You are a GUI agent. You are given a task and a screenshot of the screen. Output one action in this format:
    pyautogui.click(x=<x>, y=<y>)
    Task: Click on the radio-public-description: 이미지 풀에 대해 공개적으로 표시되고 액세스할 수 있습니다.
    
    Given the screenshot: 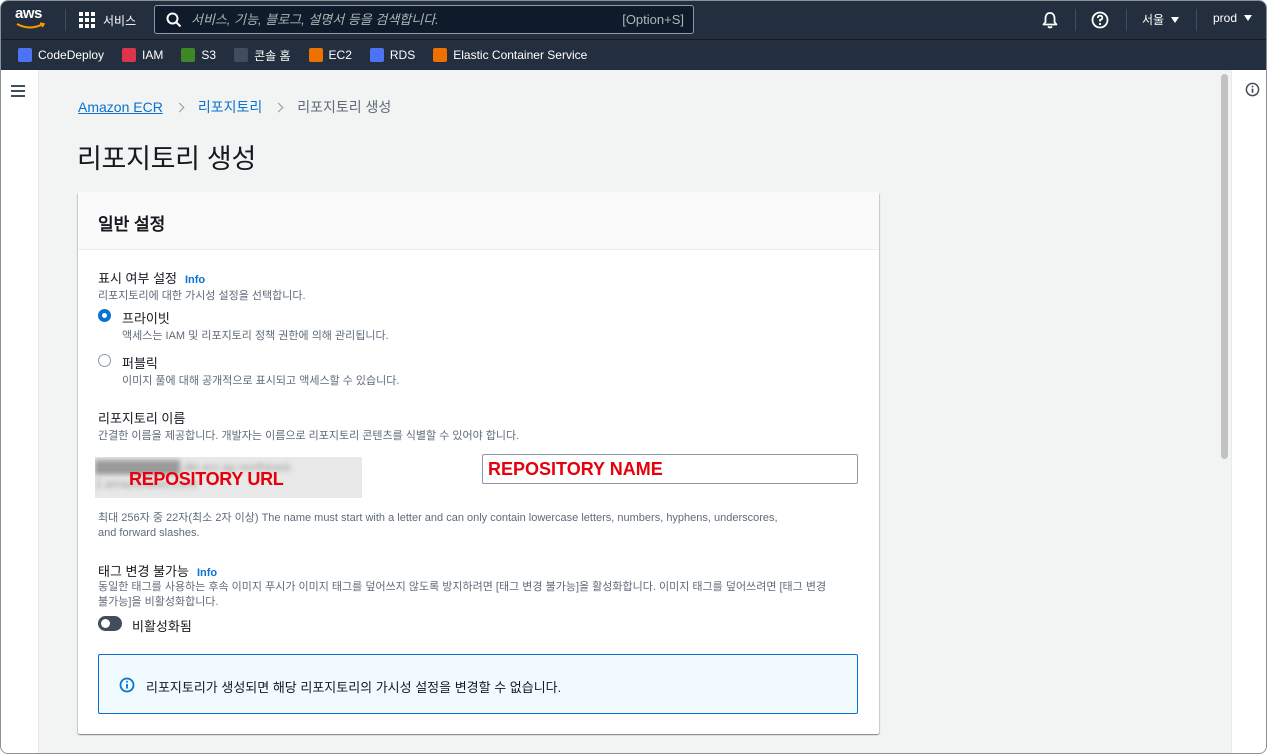 What is the action you would take?
    pyautogui.click(x=261, y=381)
    